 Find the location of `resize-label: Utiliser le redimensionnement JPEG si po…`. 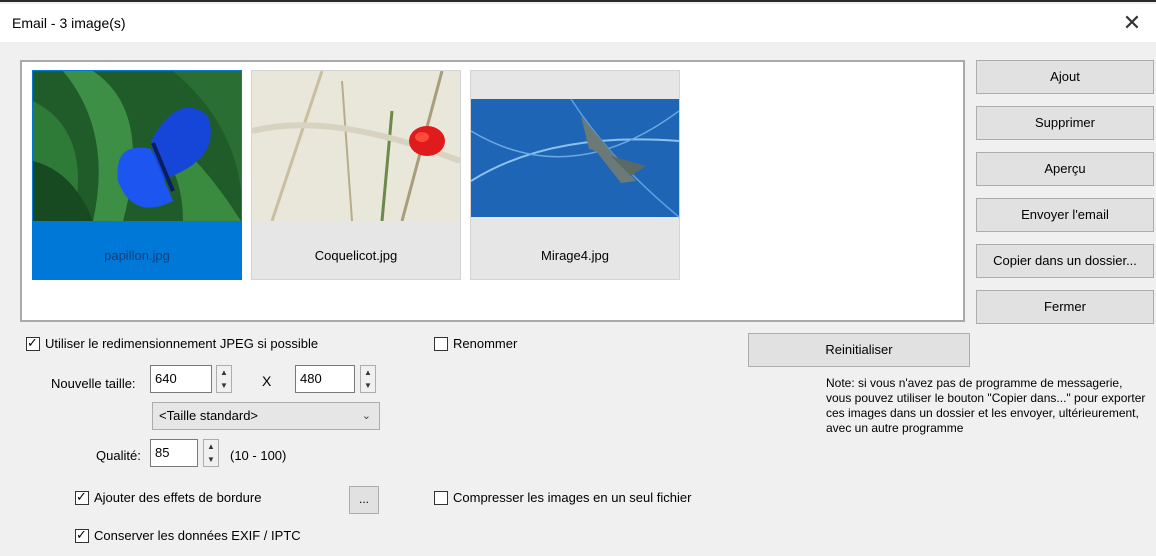

resize-label: Utiliser le redimensionnement JPEG si po… is located at coordinates (182, 343).